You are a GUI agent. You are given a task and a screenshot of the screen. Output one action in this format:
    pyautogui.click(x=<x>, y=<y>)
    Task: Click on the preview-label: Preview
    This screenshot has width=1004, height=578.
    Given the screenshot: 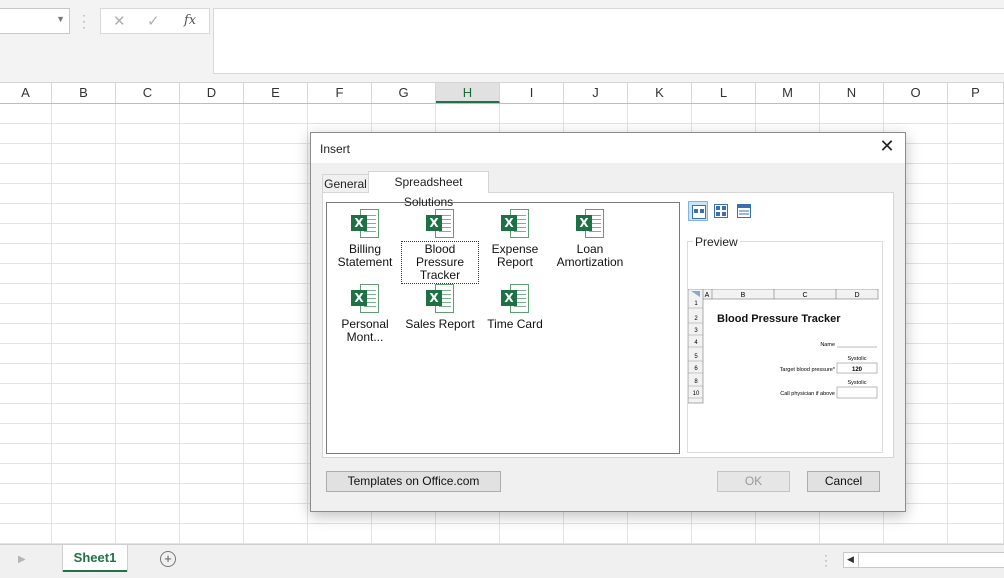 What is the action you would take?
    pyautogui.click(x=716, y=242)
    